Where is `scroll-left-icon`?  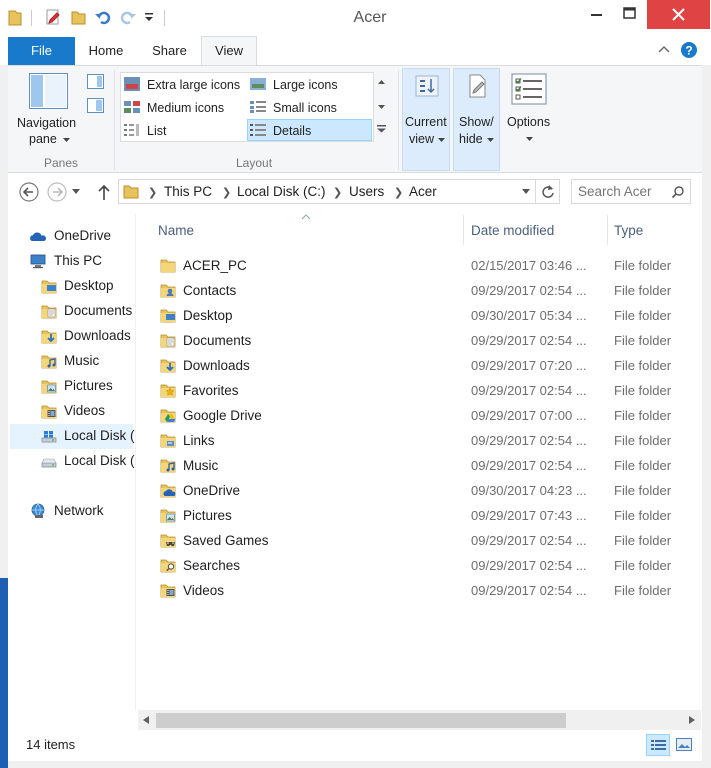
scroll-left-icon is located at coordinates (146, 720).